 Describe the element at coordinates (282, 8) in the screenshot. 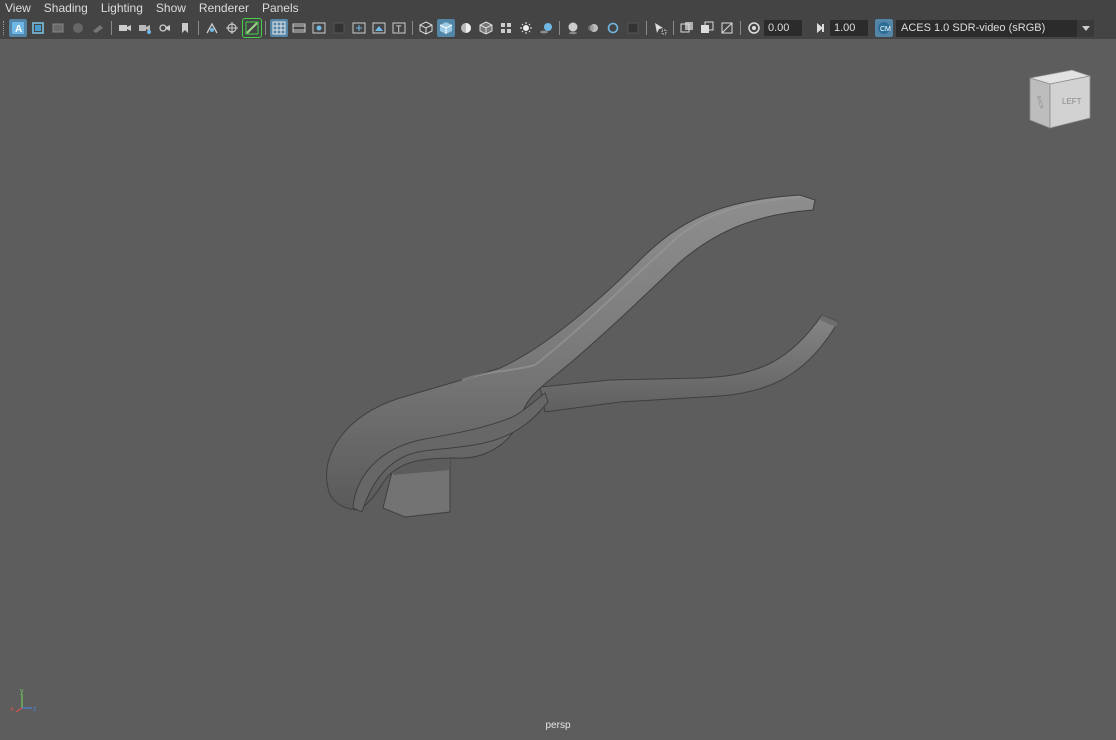

I see `menu-panels: Panels` at that location.